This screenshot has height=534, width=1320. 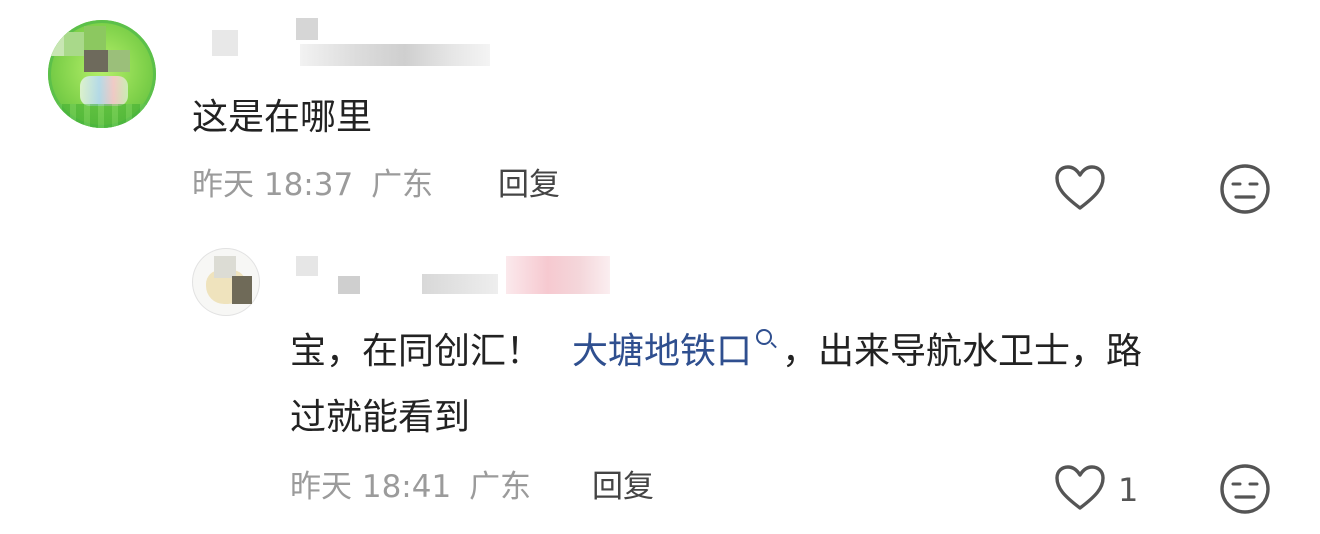 I want to click on author-badge-blur, so click(x=558, y=275).